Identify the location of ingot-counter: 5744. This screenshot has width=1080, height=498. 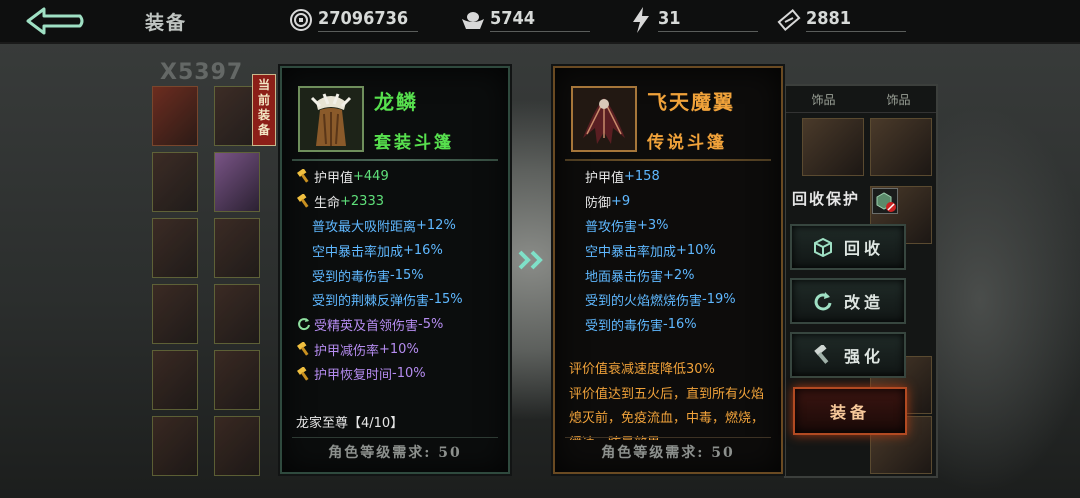
(525, 20).